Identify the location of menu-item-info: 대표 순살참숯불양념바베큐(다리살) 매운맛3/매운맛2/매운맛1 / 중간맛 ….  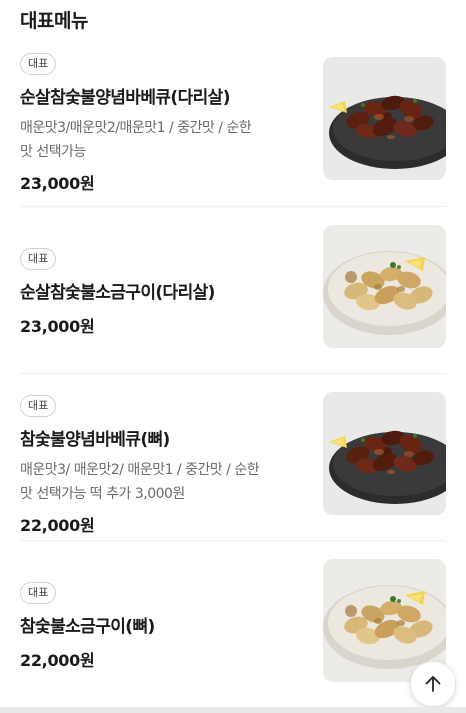
(160, 123).